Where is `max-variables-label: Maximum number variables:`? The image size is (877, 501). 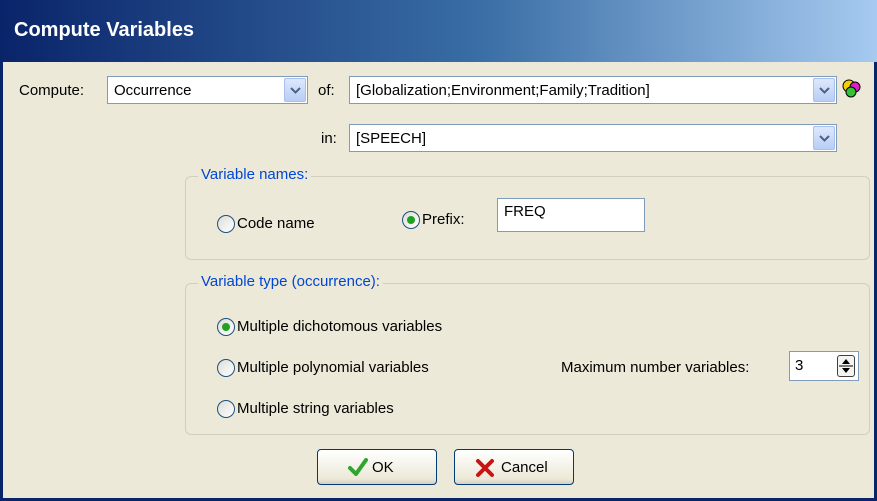 max-variables-label: Maximum number variables: is located at coordinates (655, 367).